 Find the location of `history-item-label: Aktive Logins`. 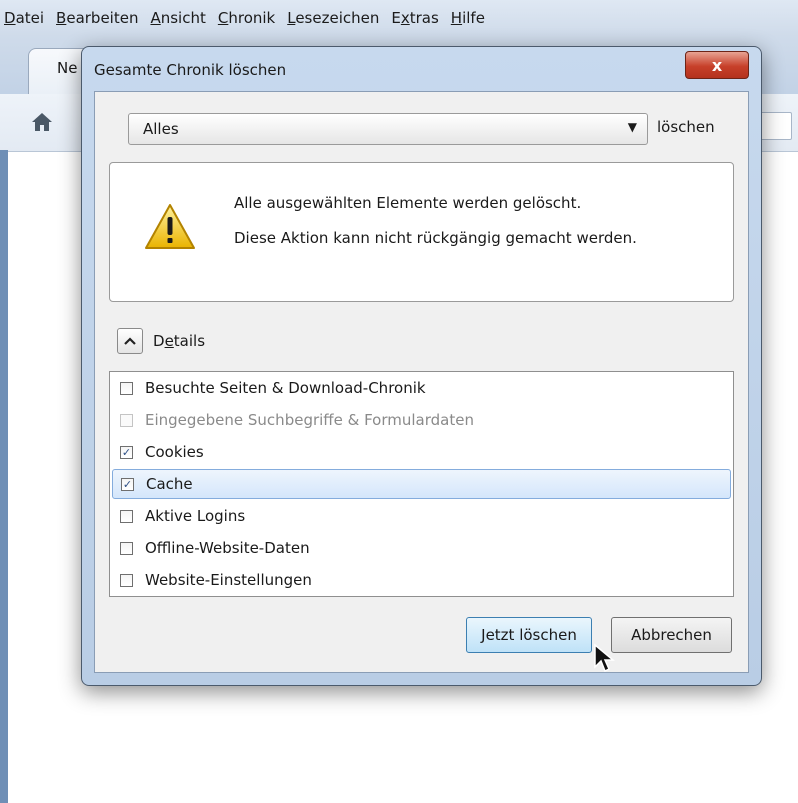

history-item-label: Aktive Logins is located at coordinates (195, 516).